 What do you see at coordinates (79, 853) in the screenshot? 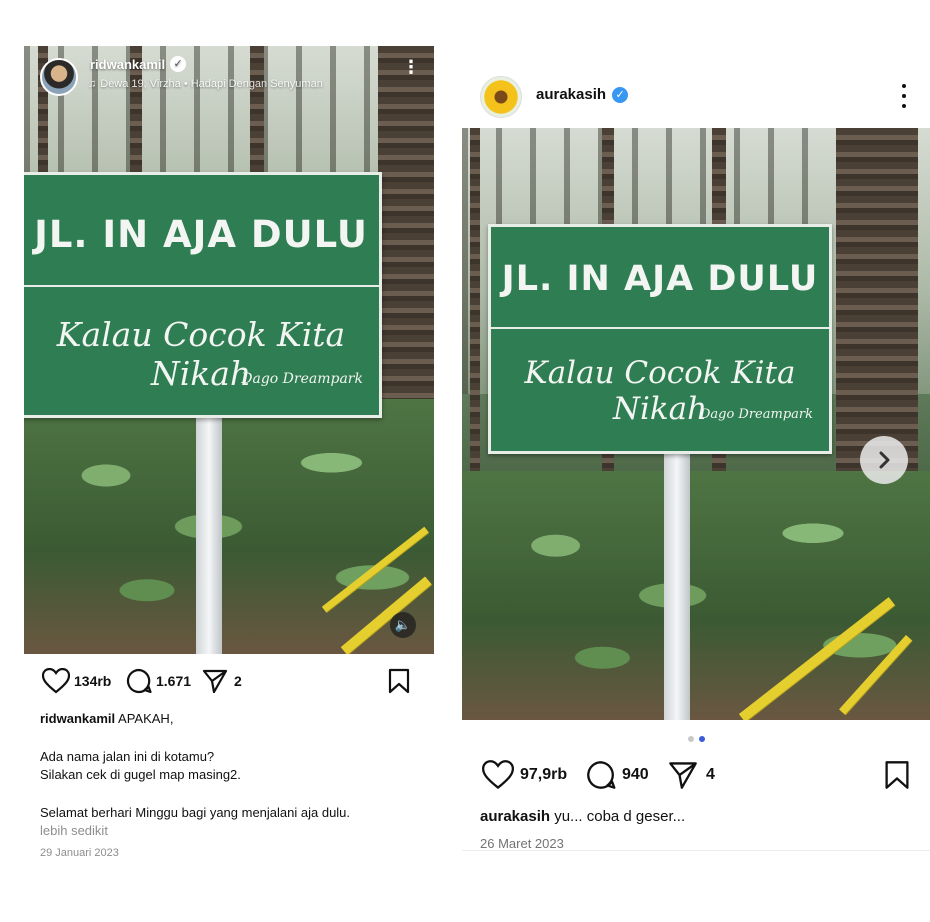
I see `post-date: 29 Januari 2023` at bounding box center [79, 853].